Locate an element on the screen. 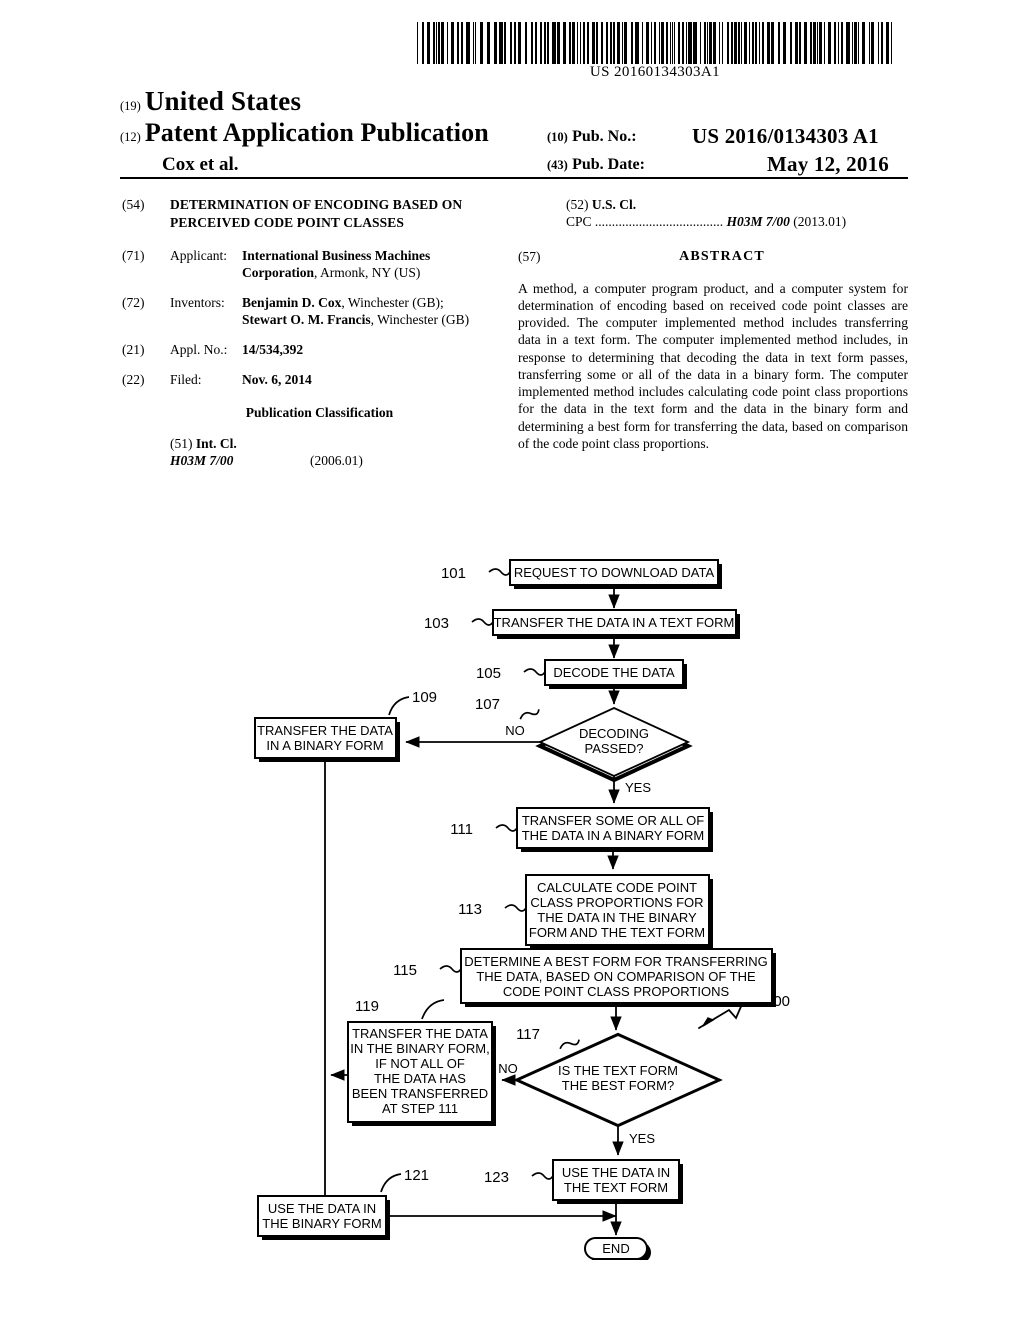 This screenshot has width=1024, height=1320. code-43: (43) is located at coordinates (557, 165).